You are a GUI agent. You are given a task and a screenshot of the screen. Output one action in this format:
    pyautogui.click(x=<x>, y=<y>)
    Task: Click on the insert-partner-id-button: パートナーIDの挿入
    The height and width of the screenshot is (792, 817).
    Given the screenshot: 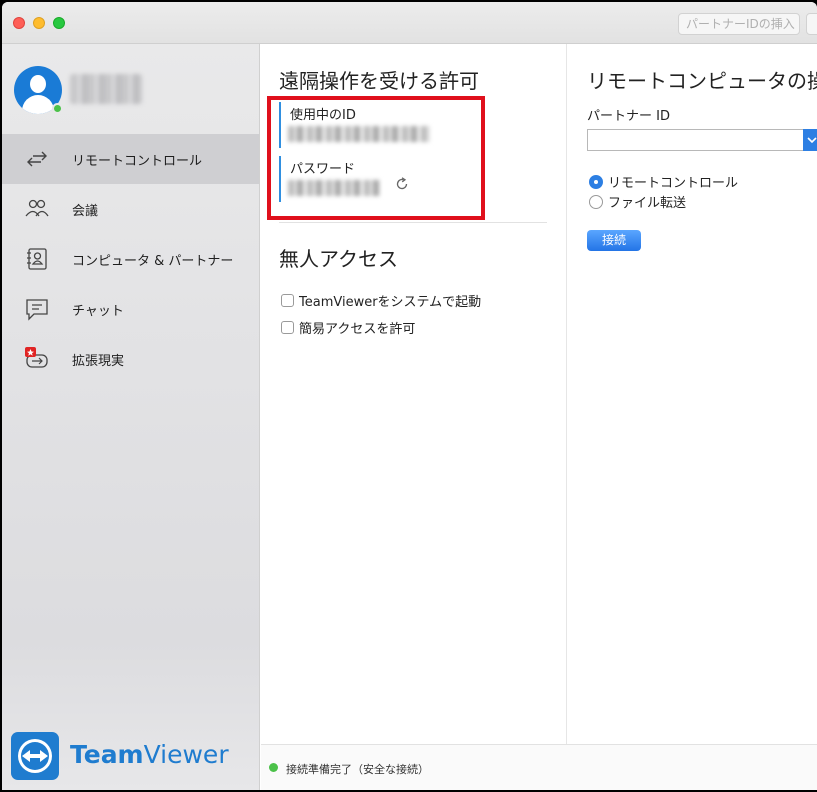 What is the action you would take?
    pyautogui.click(x=739, y=24)
    